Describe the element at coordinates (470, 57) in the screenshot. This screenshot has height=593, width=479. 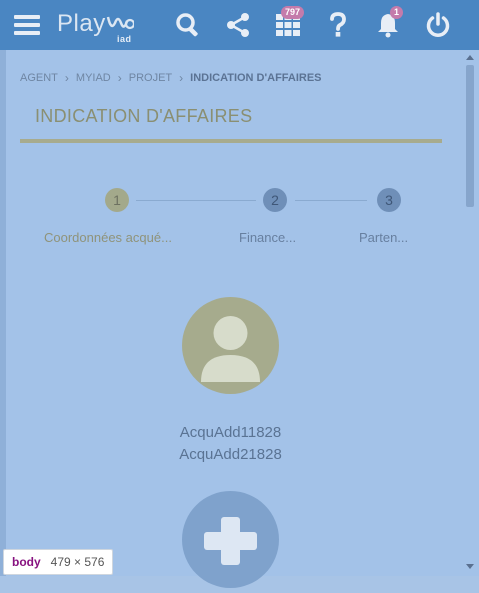
I see `scroll-up-arrow-icon` at that location.